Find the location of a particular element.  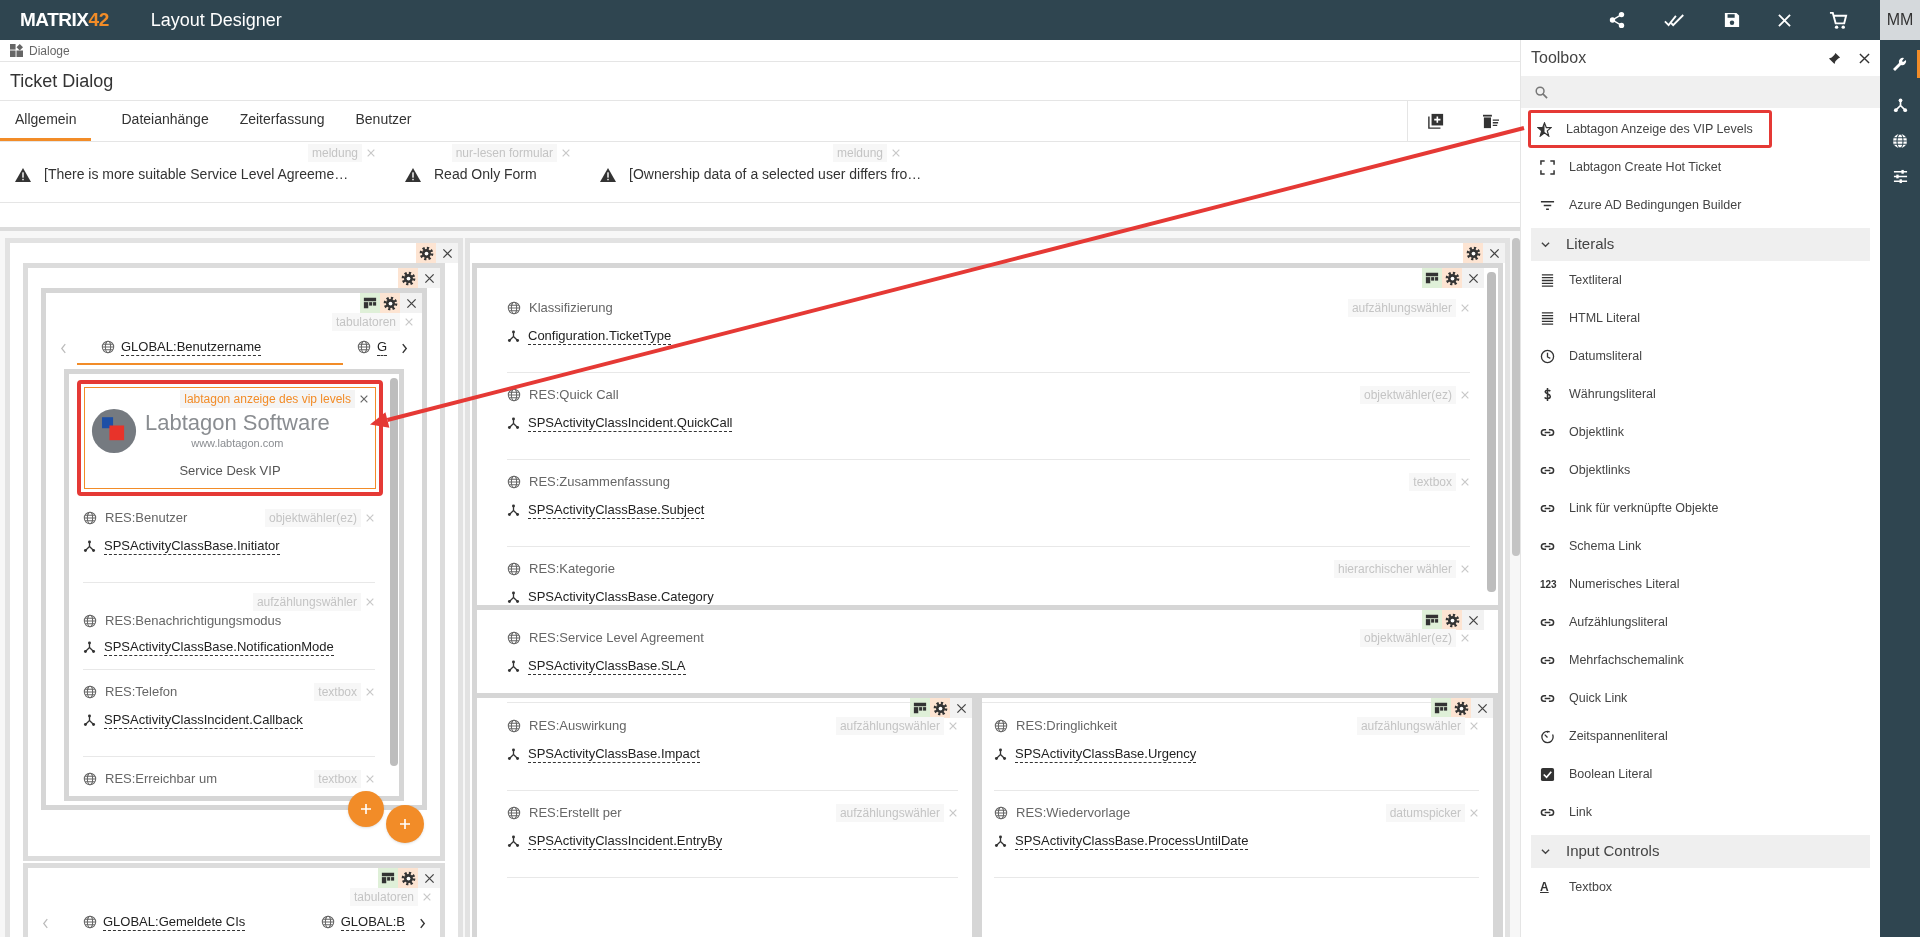

toolbox-item: Boolean Literal is located at coordinates (1700, 774).